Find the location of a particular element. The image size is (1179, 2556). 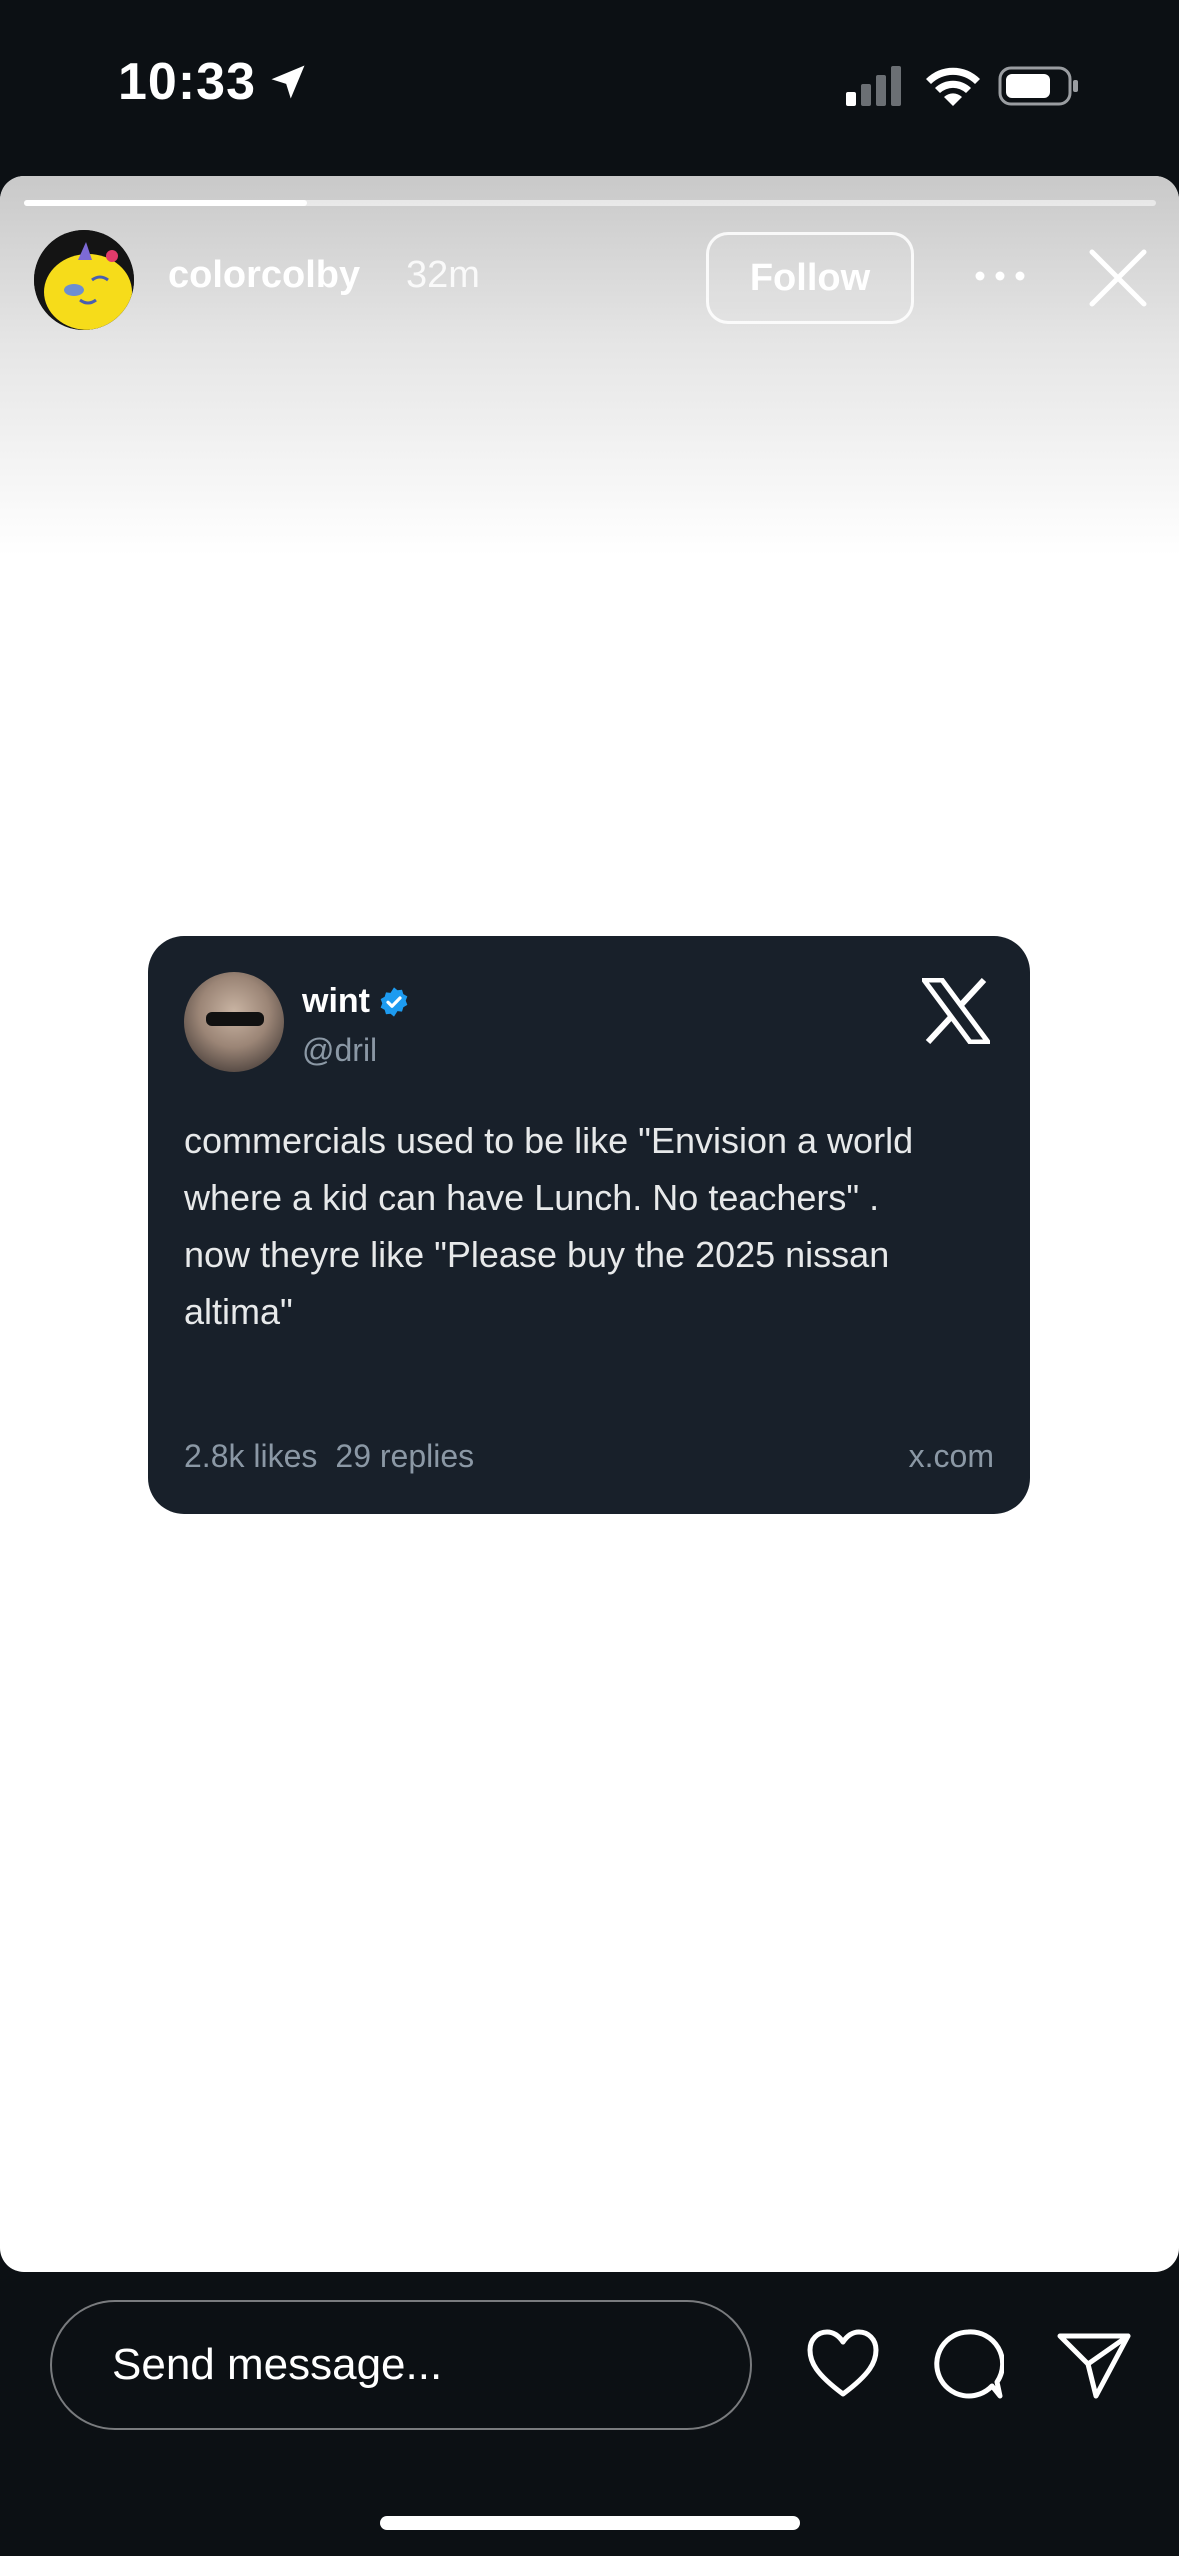

location-arrow-icon is located at coordinates (288, 82).